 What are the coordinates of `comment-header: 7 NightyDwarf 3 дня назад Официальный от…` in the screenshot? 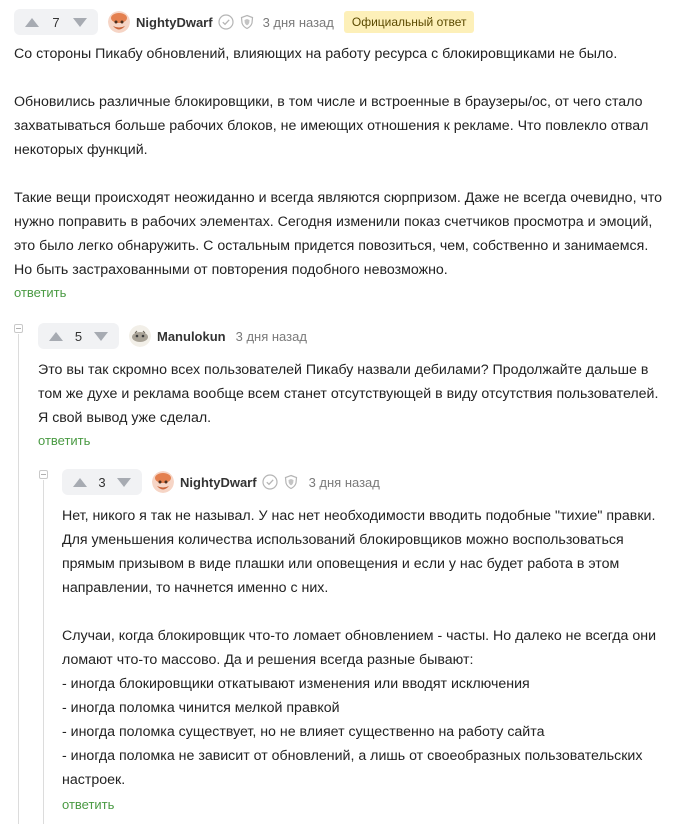 It's located at (345, 22).